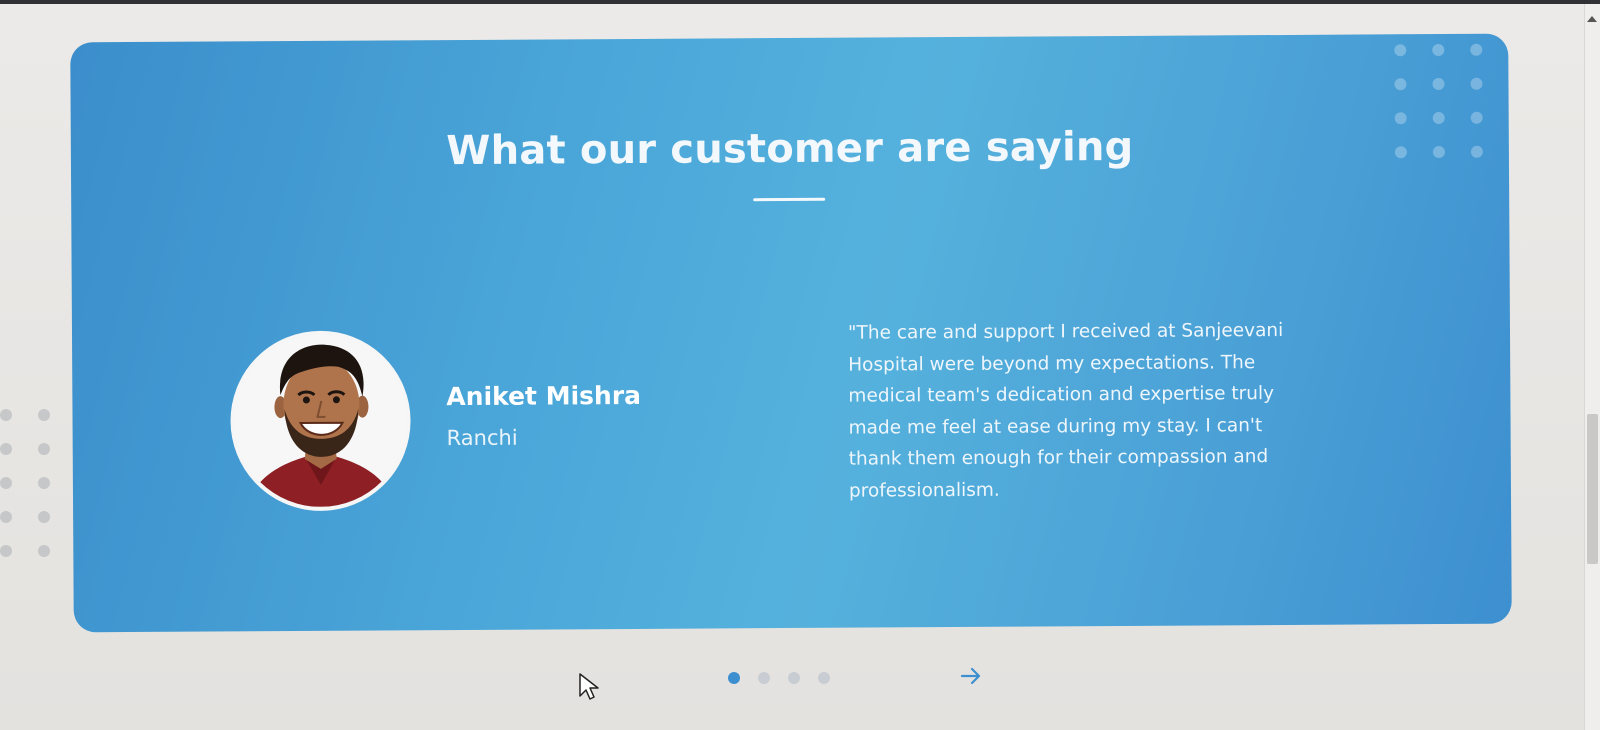 This screenshot has width=1600, height=730. What do you see at coordinates (589, 686) in the screenshot?
I see `mouse-cursor-icon` at bounding box center [589, 686].